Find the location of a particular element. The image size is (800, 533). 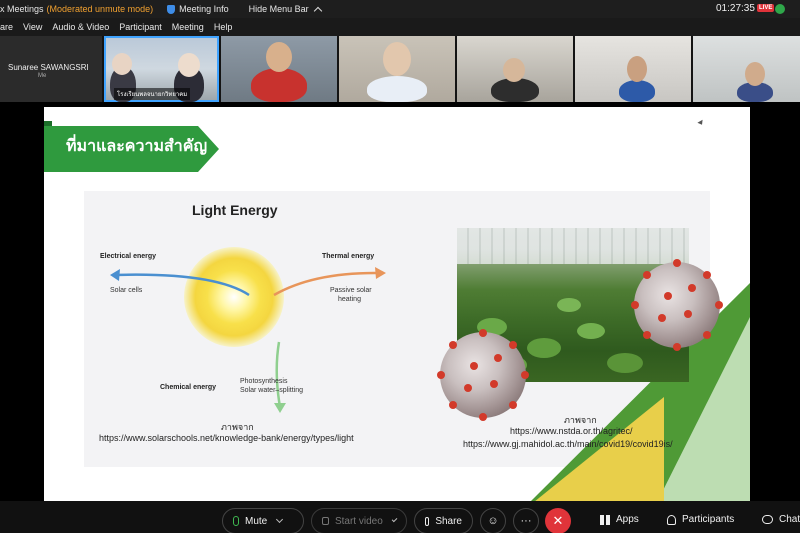

menu-meeting: Meeting is located at coordinates (188, 27).